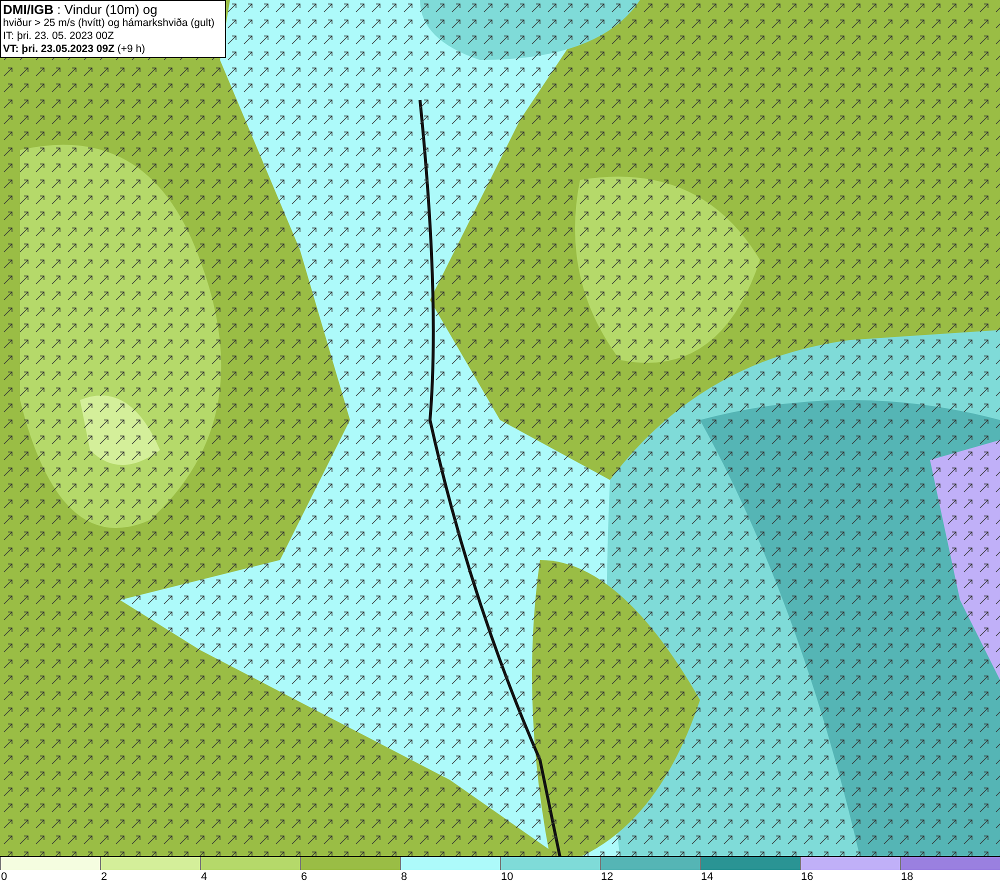 The width and height of the screenshot is (1000, 887). Describe the element at coordinates (104, 877) in the screenshot. I see `legend-label: 2` at that location.